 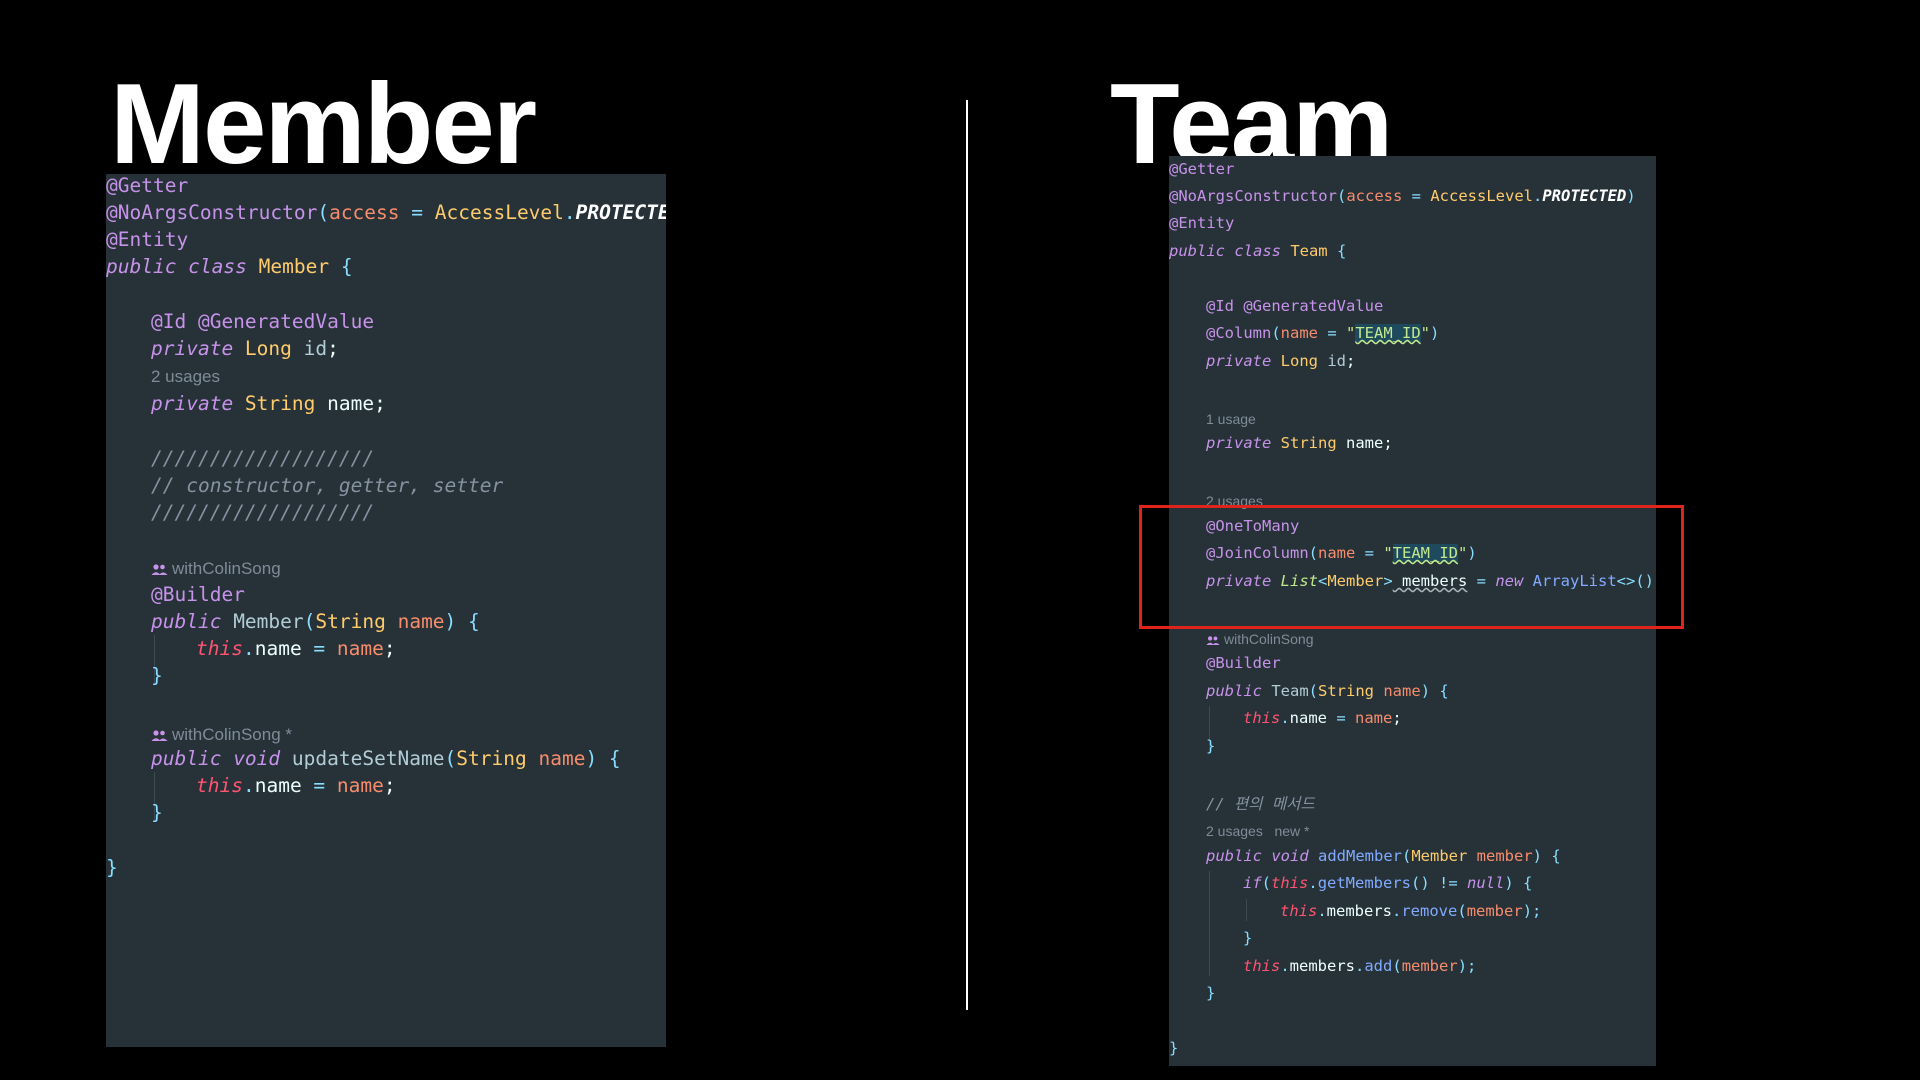 What do you see at coordinates (1323, 333) in the screenshot?
I see `code-line: @Column(name = "TEAM_ID")` at bounding box center [1323, 333].